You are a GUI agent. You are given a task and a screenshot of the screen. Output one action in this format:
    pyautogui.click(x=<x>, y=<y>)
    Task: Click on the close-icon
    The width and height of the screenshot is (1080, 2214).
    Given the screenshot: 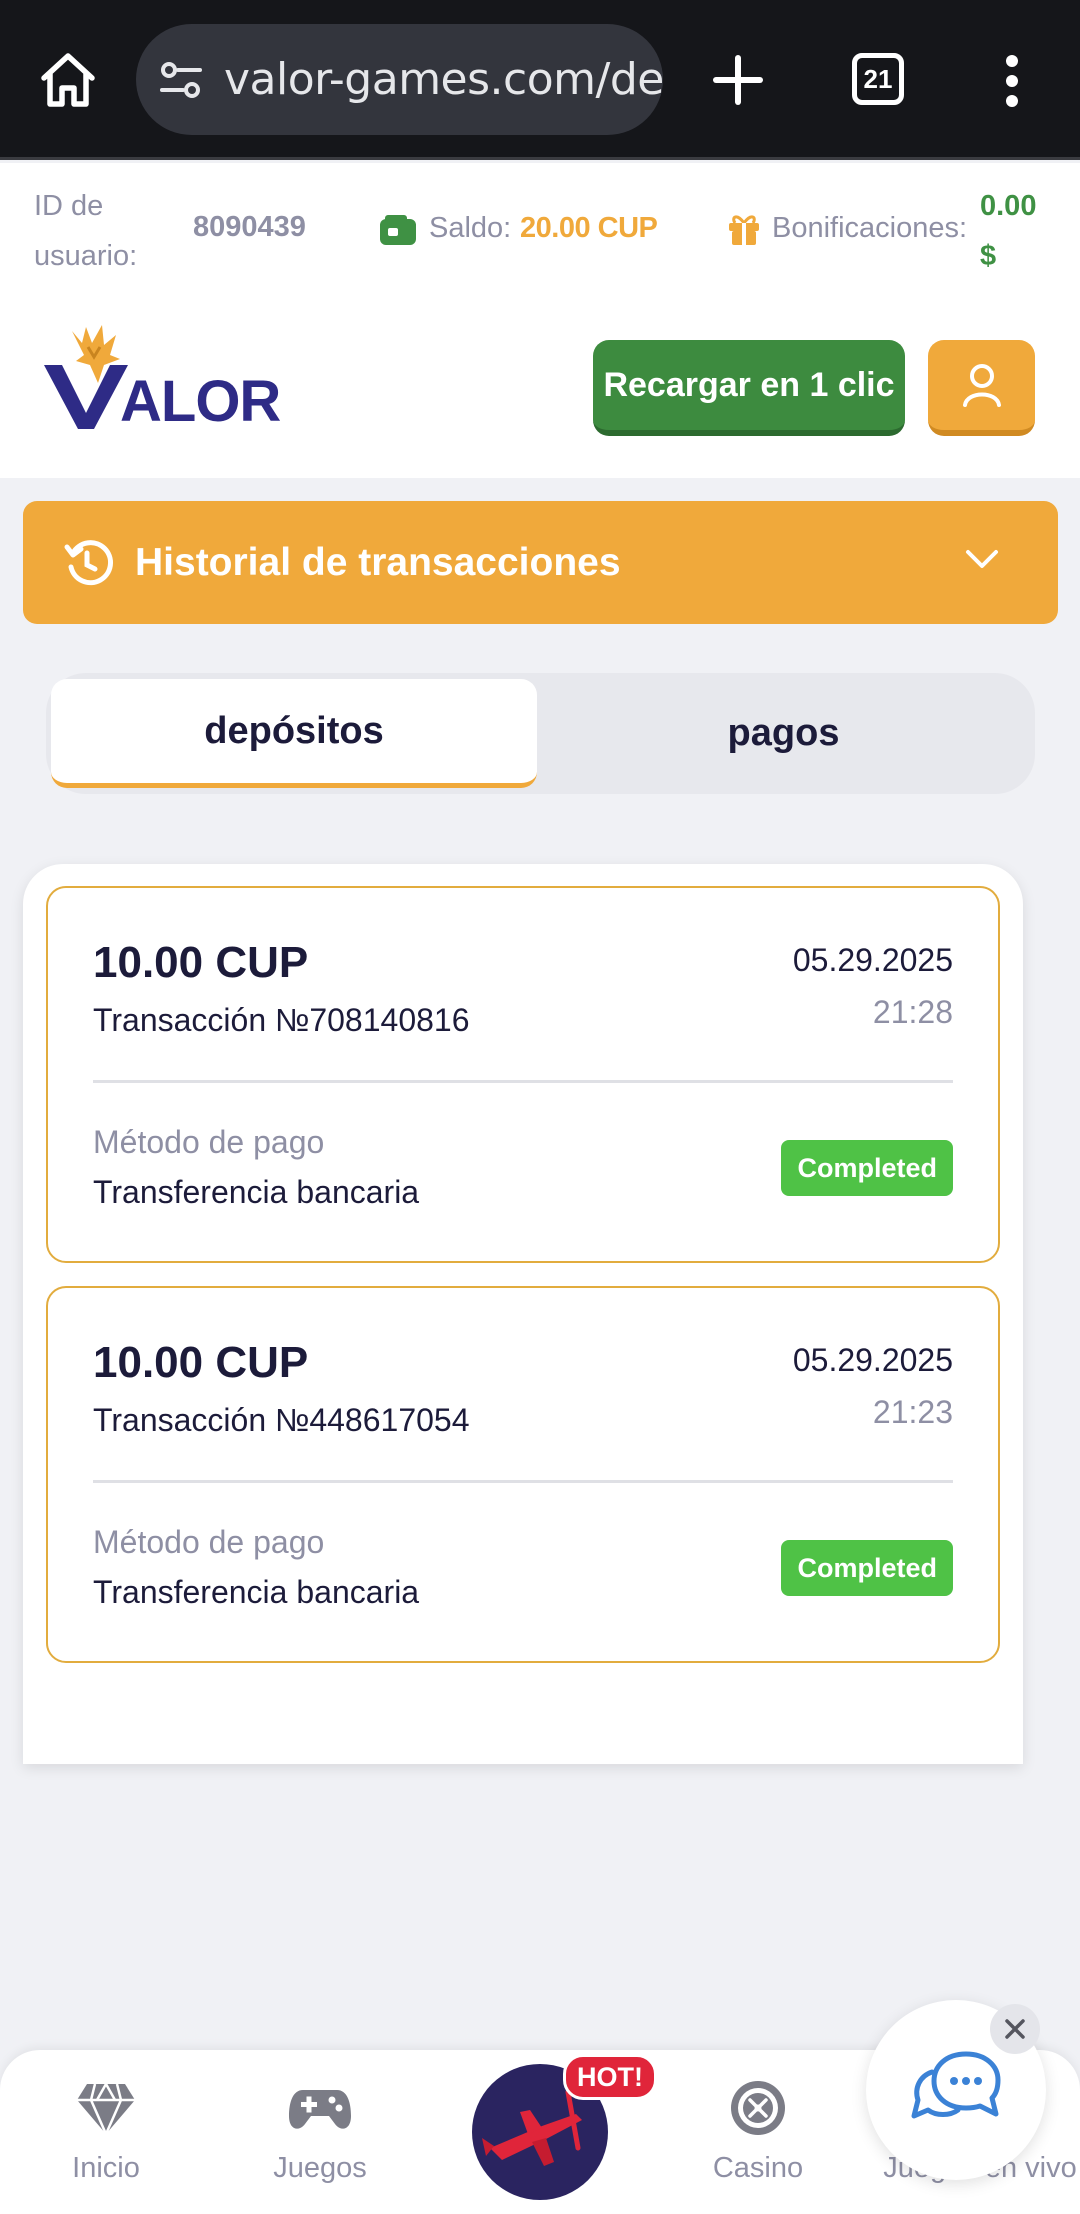 What is the action you would take?
    pyautogui.click(x=1015, y=2029)
    